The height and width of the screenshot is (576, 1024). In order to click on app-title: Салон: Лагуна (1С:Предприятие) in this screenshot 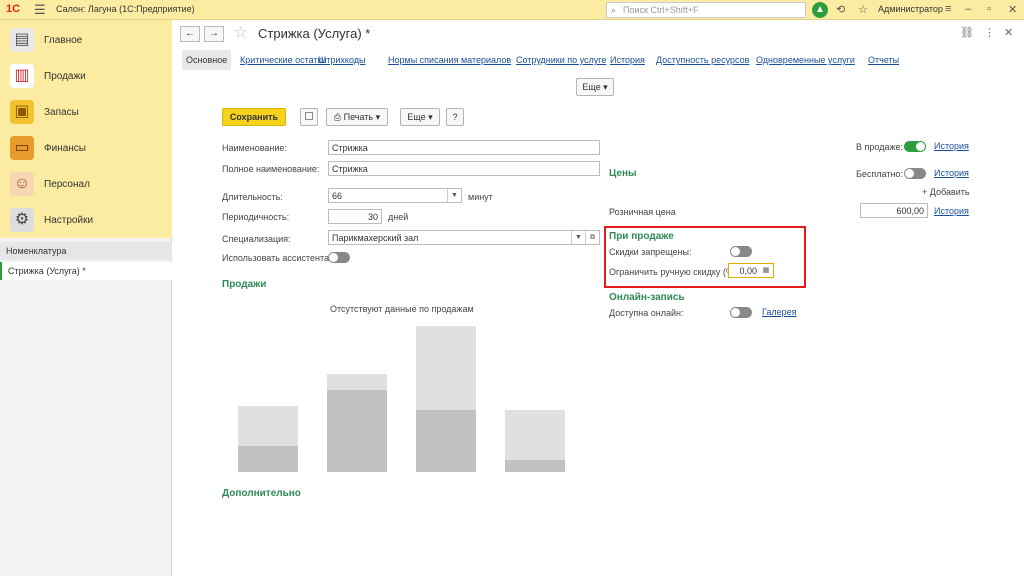, I will do `click(125, 9)`.